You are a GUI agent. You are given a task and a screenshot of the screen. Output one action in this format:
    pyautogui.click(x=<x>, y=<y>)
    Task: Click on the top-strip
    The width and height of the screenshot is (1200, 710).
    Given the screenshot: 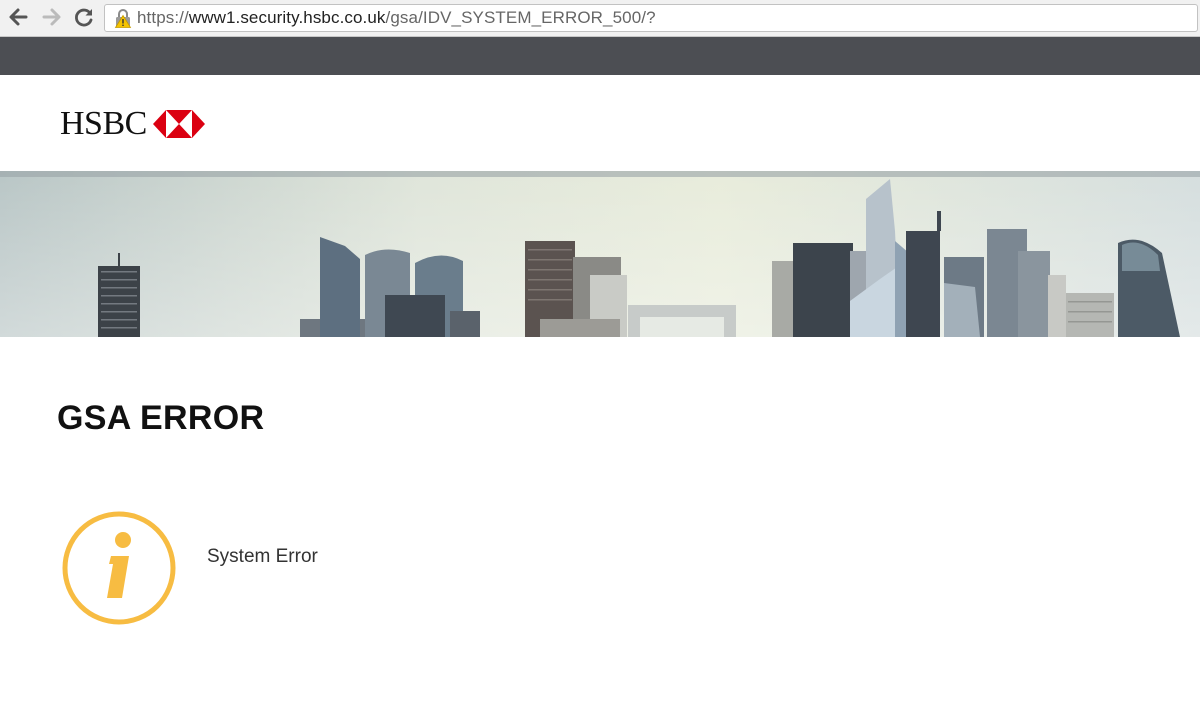 What is the action you would take?
    pyautogui.click(x=600, y=56)
    